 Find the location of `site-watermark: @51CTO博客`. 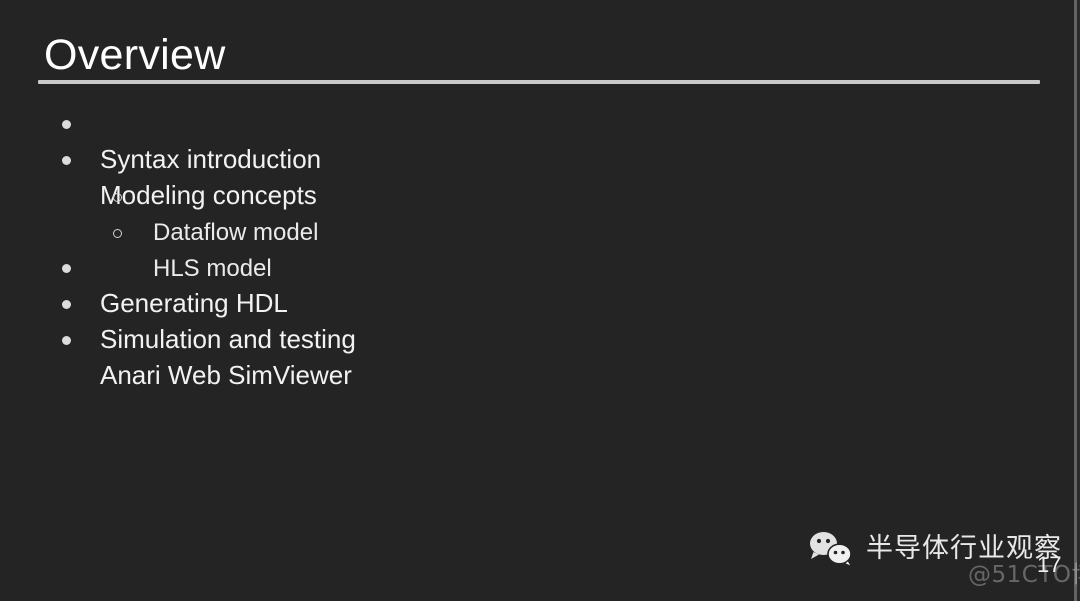

site-watermark: @51CTO博客 is located at coordinates (1024, 575).